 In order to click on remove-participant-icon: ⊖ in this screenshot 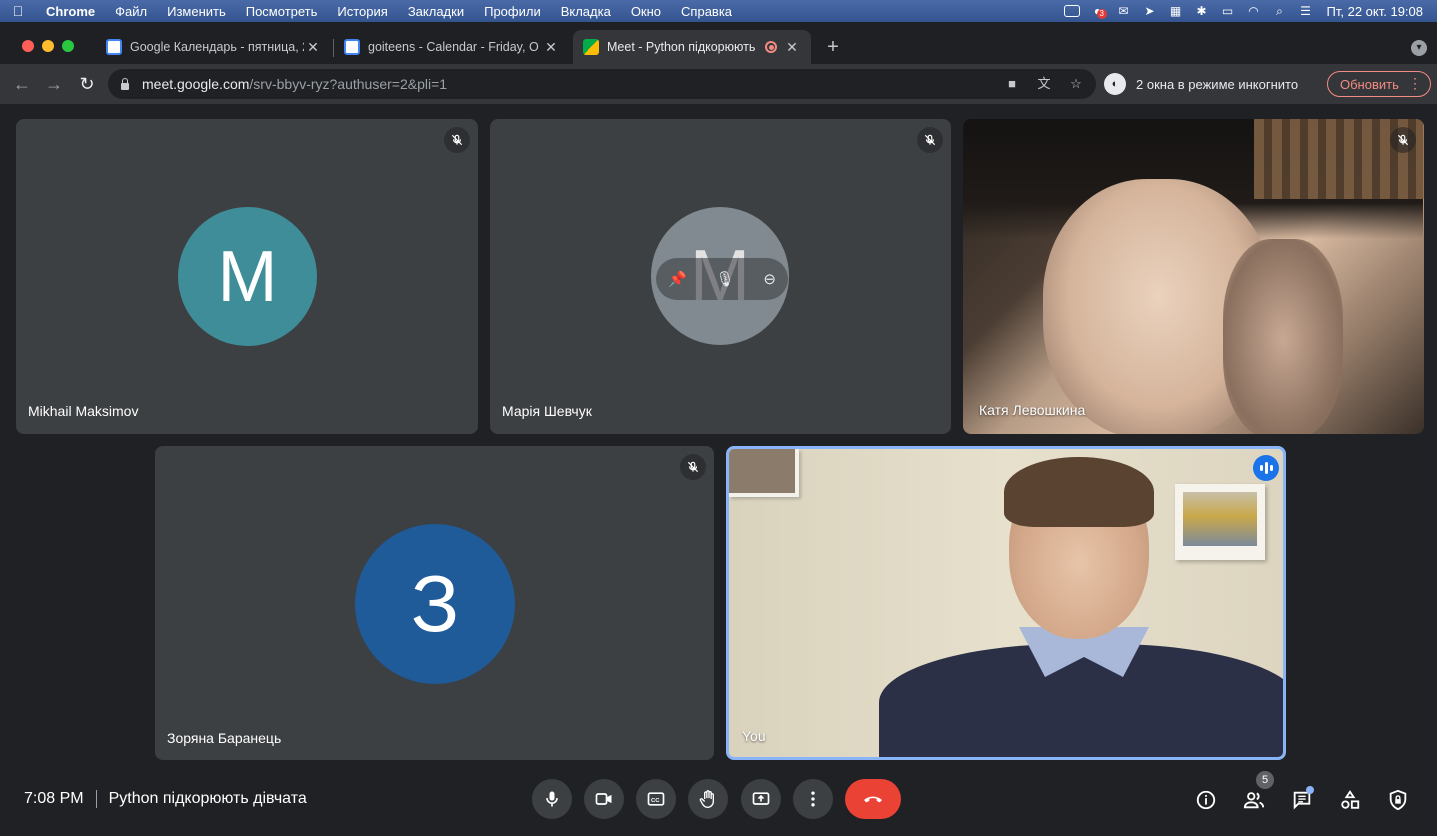, I will do `click(769, 279)`.